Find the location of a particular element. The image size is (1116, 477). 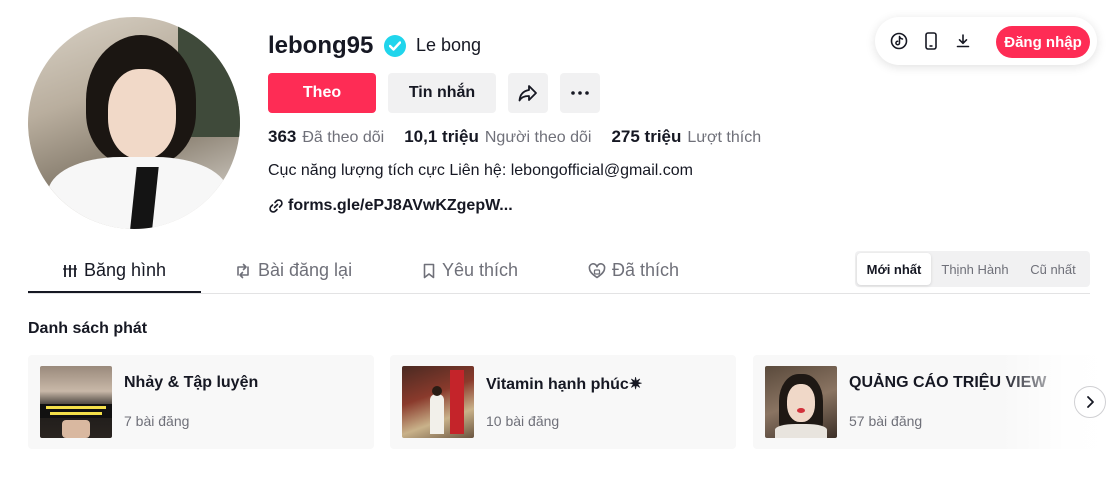

playlist-count: 57 bài đăng is located at coordinates (886, 421).